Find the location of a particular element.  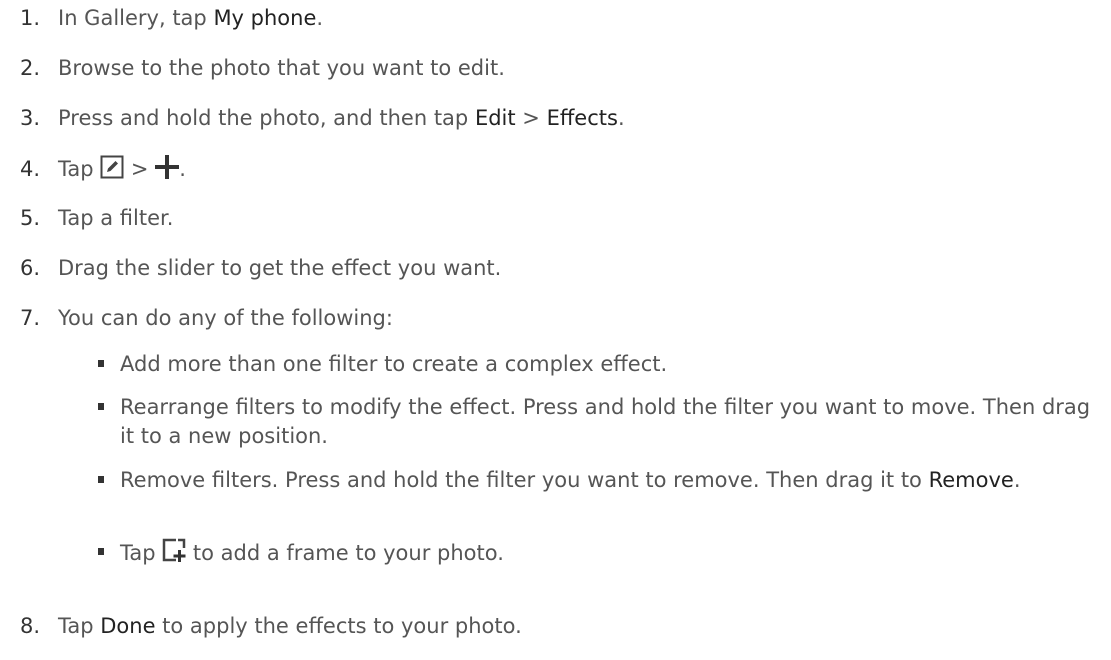

step-number: 6. is located at coordinates (30, 268).